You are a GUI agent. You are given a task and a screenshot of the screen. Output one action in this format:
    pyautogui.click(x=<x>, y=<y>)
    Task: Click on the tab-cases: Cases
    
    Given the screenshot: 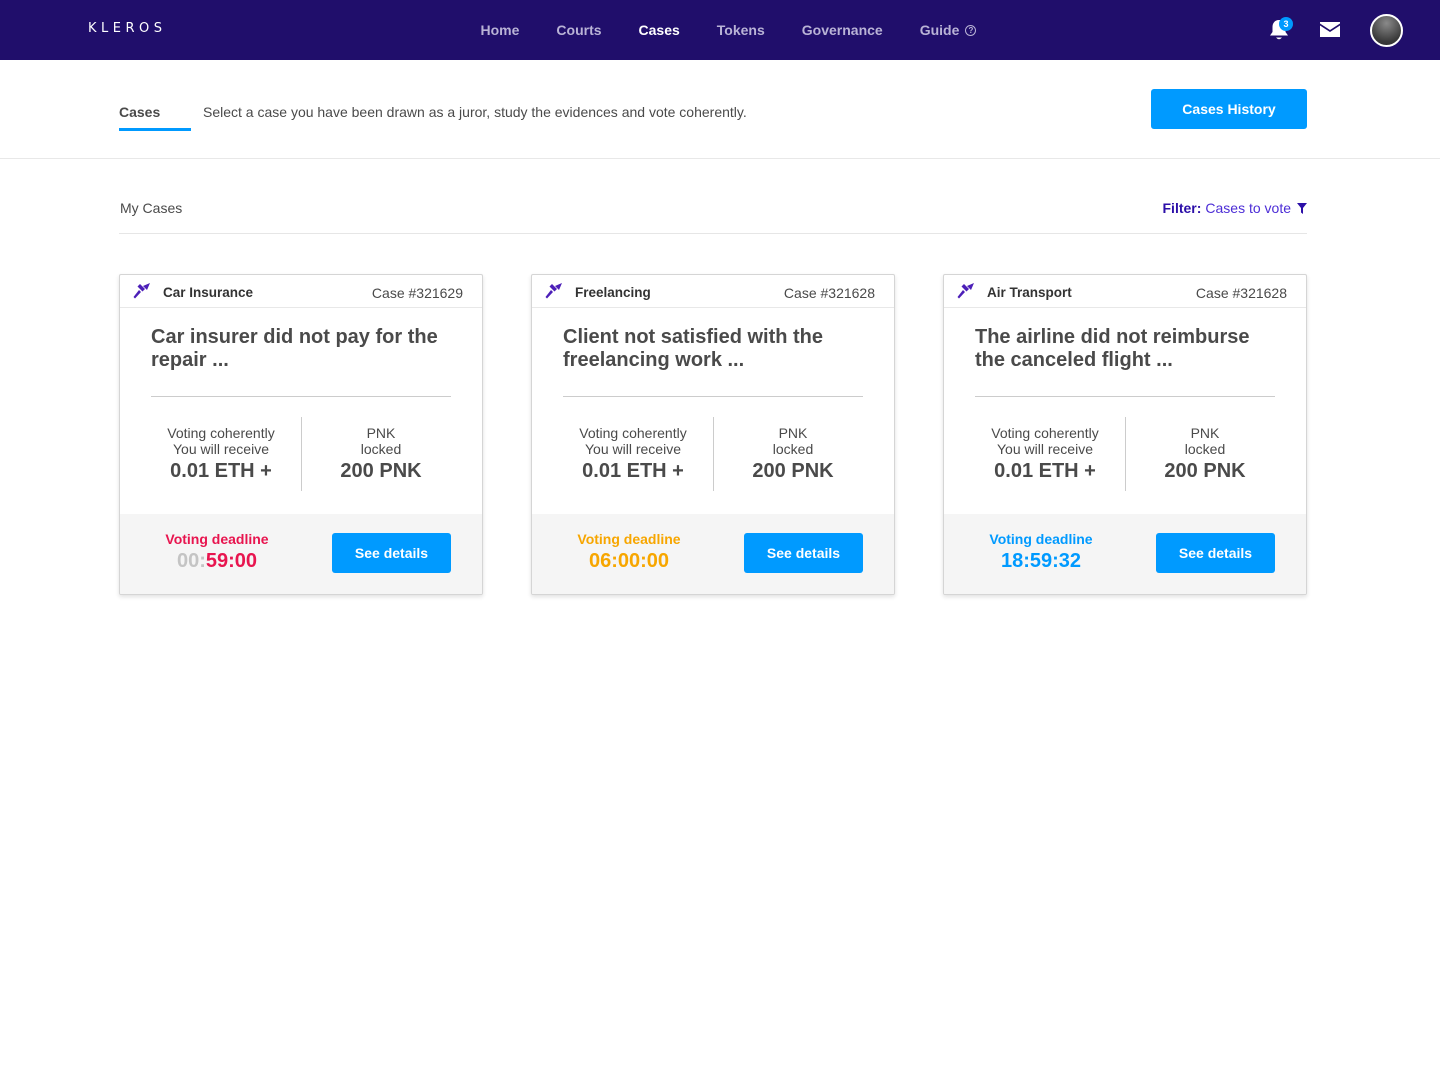 What is the action you would take?
    pyautogui.click(x=139, y=112)
    